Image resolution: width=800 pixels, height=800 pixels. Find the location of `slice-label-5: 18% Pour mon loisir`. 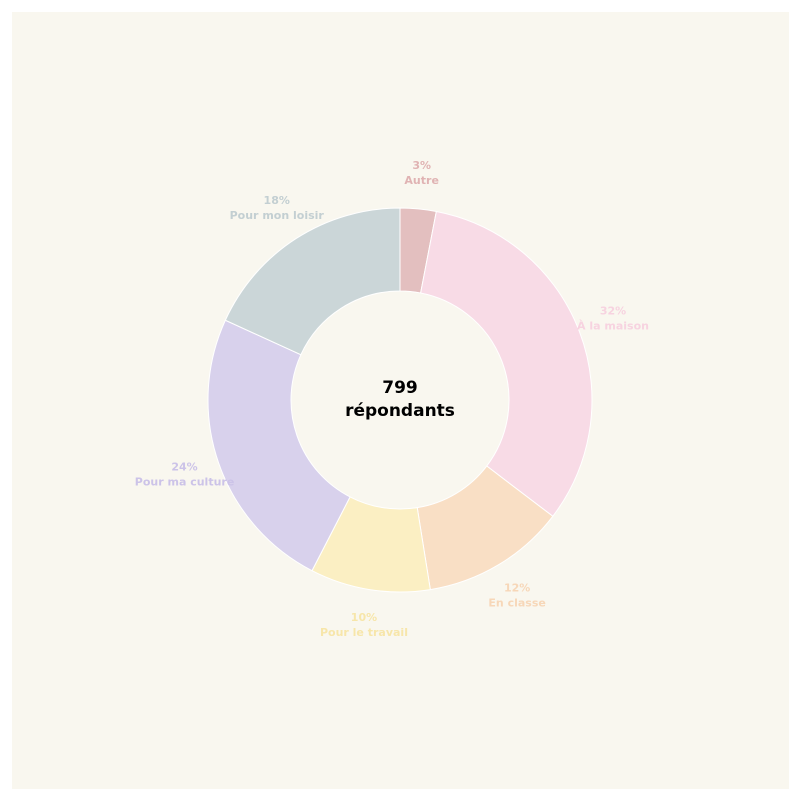

slice-label-5: 18% Pour mon loisir is located at coordinates (277, 208).